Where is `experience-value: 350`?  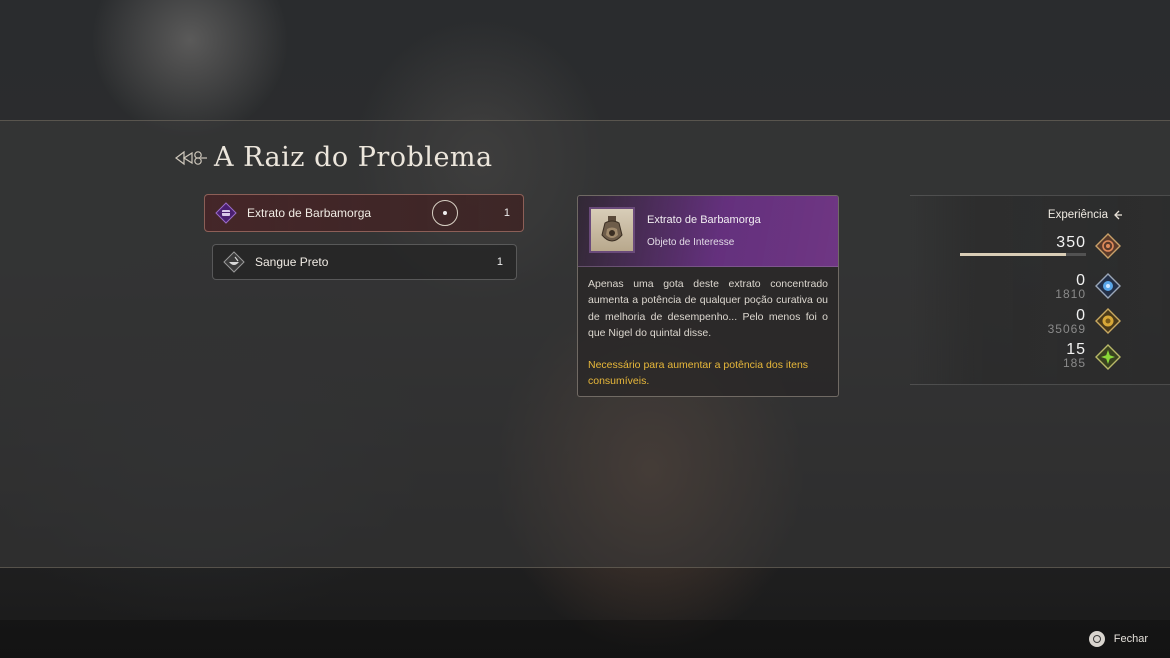
experience-value: 350 is located at coordinates (1071, 242).